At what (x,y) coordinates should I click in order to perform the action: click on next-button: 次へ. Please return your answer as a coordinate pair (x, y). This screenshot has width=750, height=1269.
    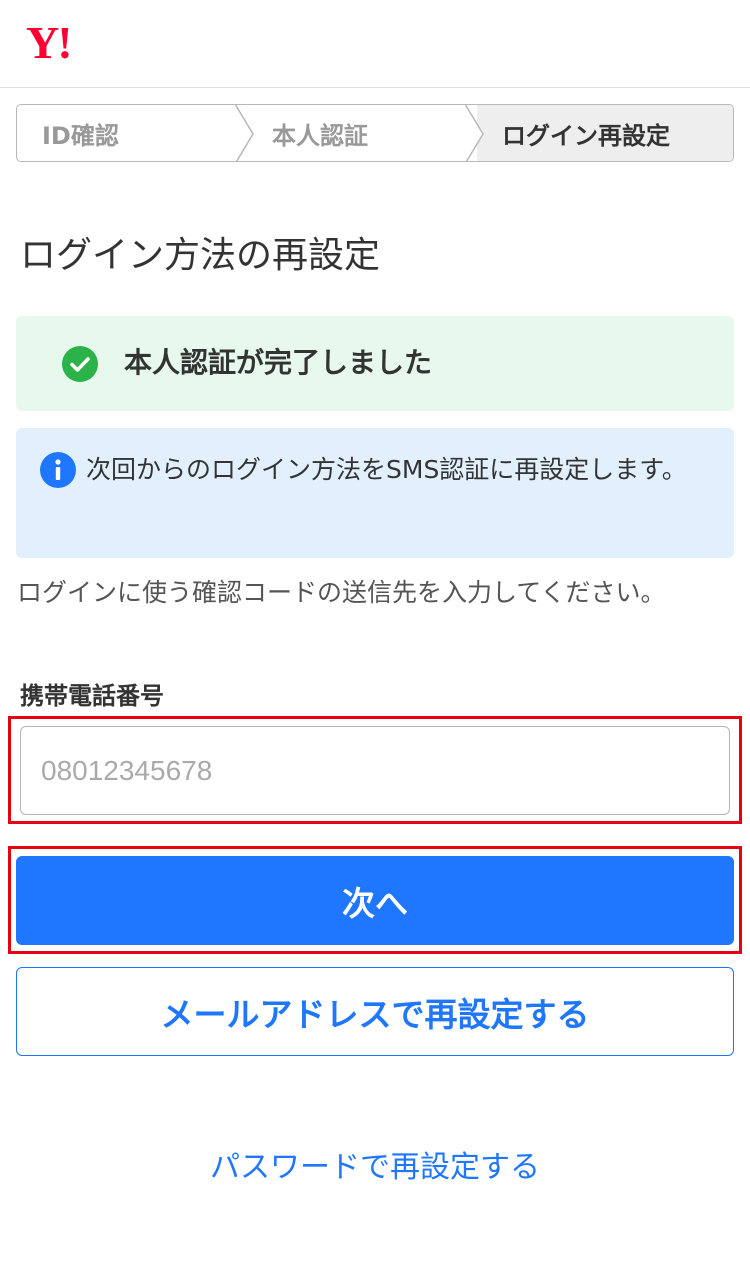
    Looking at the image, I should click on (375, 900).